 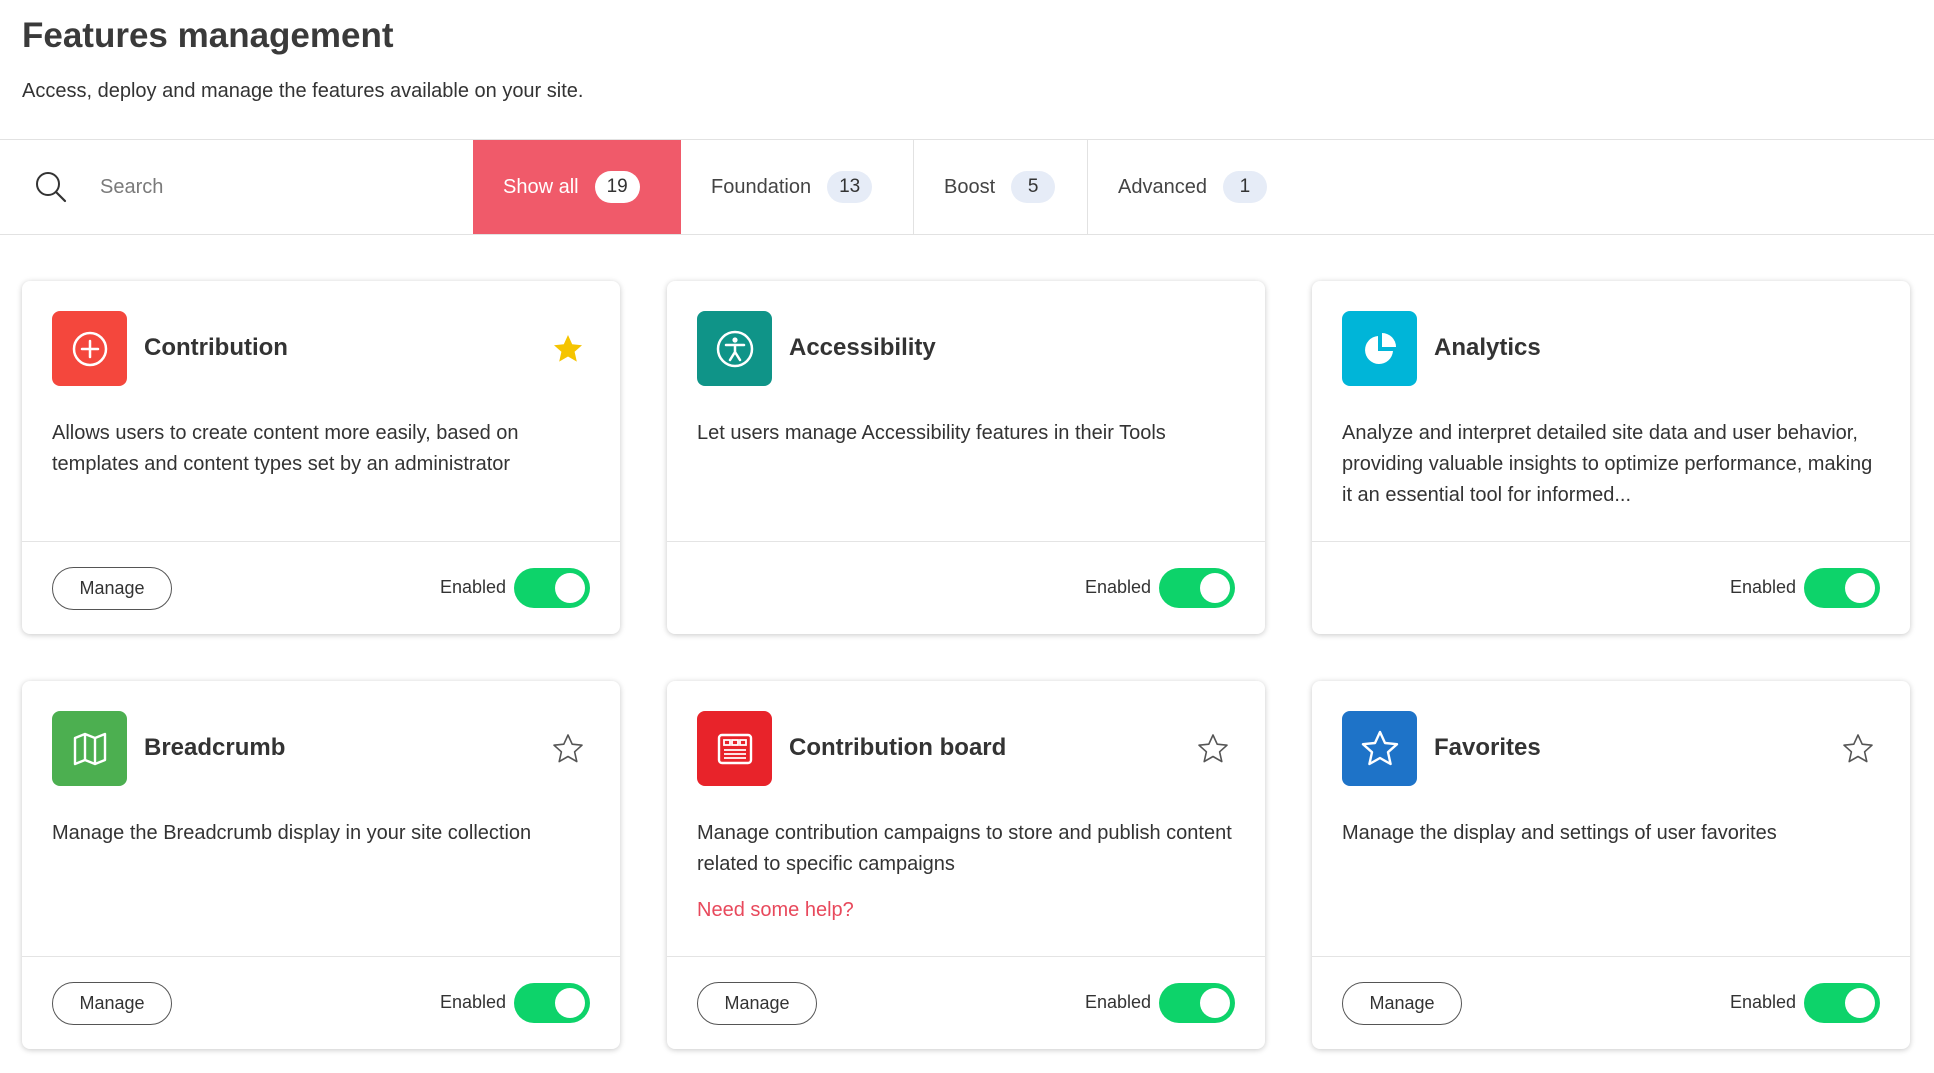 What do you see at coordinates (850, 187) in the screenshot?
I see `tab-count-badge: 13` at bounding box center [850, 187].